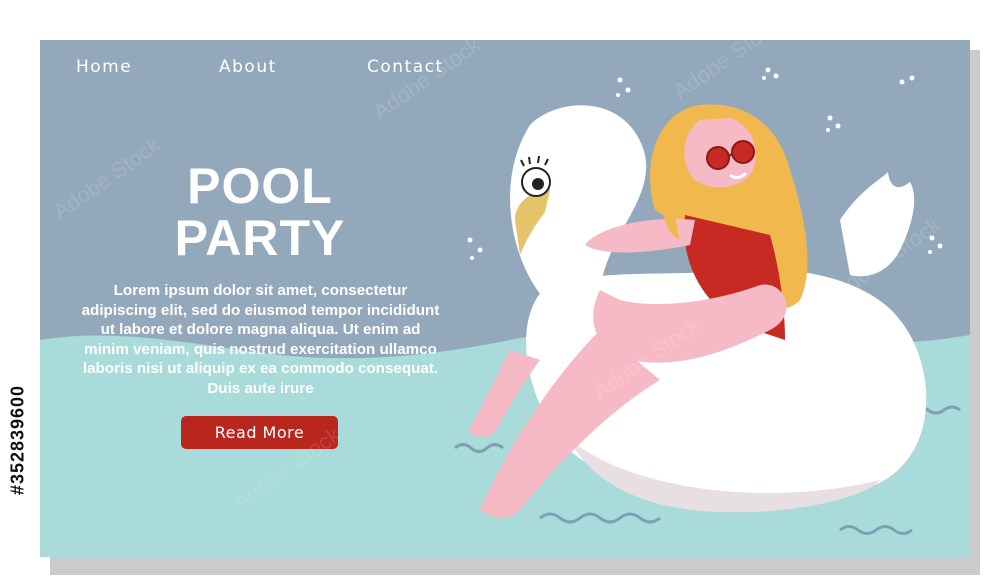  I want to click on stock-id-text: #352839600, so click(17, 440).